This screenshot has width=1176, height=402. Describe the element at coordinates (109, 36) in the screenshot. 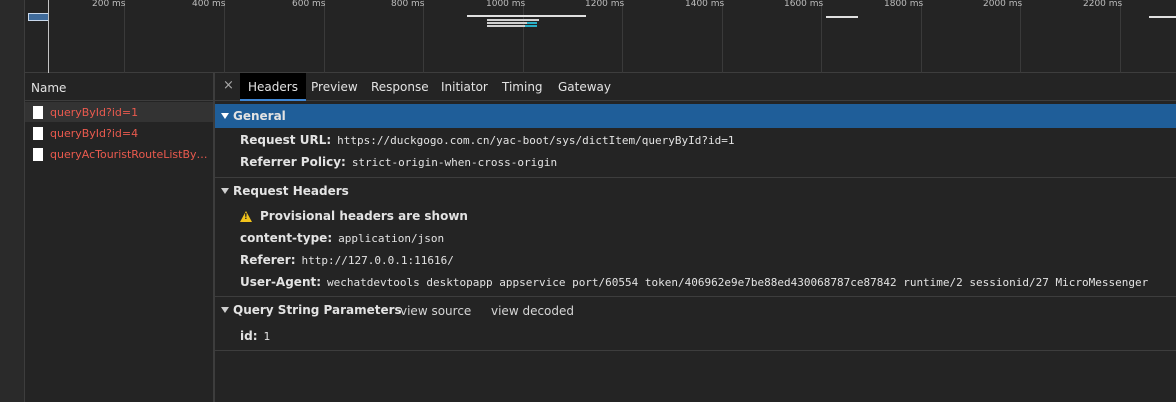

I see `timeline-tick: 200 ms` at that location.